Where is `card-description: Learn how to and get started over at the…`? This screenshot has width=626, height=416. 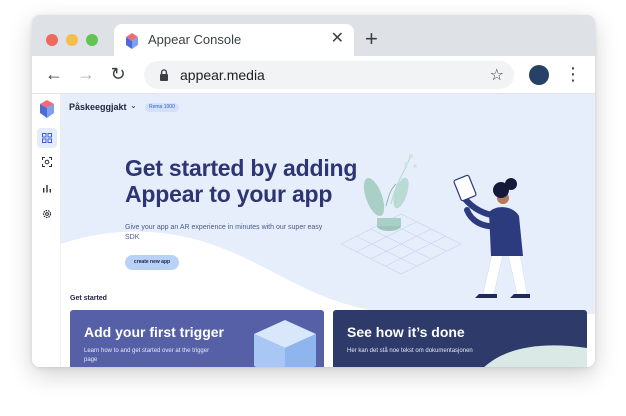
card-description: Learn how to and get started over at the… is located at coordinates (147, 355).